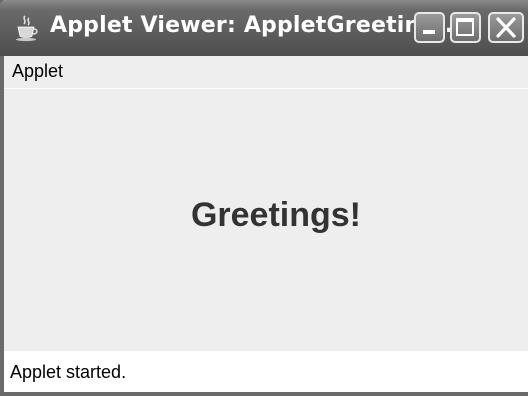 This screenshot has width=528, height=396. What do you see at coordinates (465, 27) in the screenshot?
I see `maximize-button` at bounding box center [465, 27].